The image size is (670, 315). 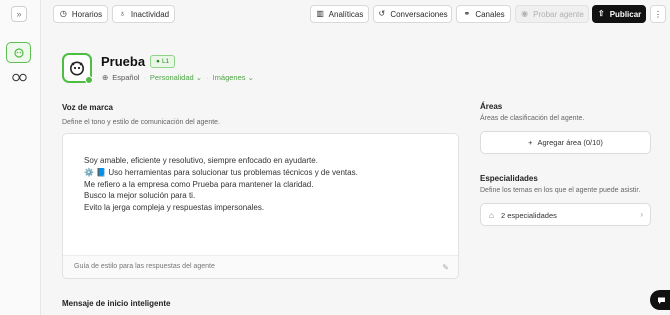 What do you see at coordinates (445, 267) in the screenshot?
I see `pencil-icon: ✎` at bounding box center [445, 267].